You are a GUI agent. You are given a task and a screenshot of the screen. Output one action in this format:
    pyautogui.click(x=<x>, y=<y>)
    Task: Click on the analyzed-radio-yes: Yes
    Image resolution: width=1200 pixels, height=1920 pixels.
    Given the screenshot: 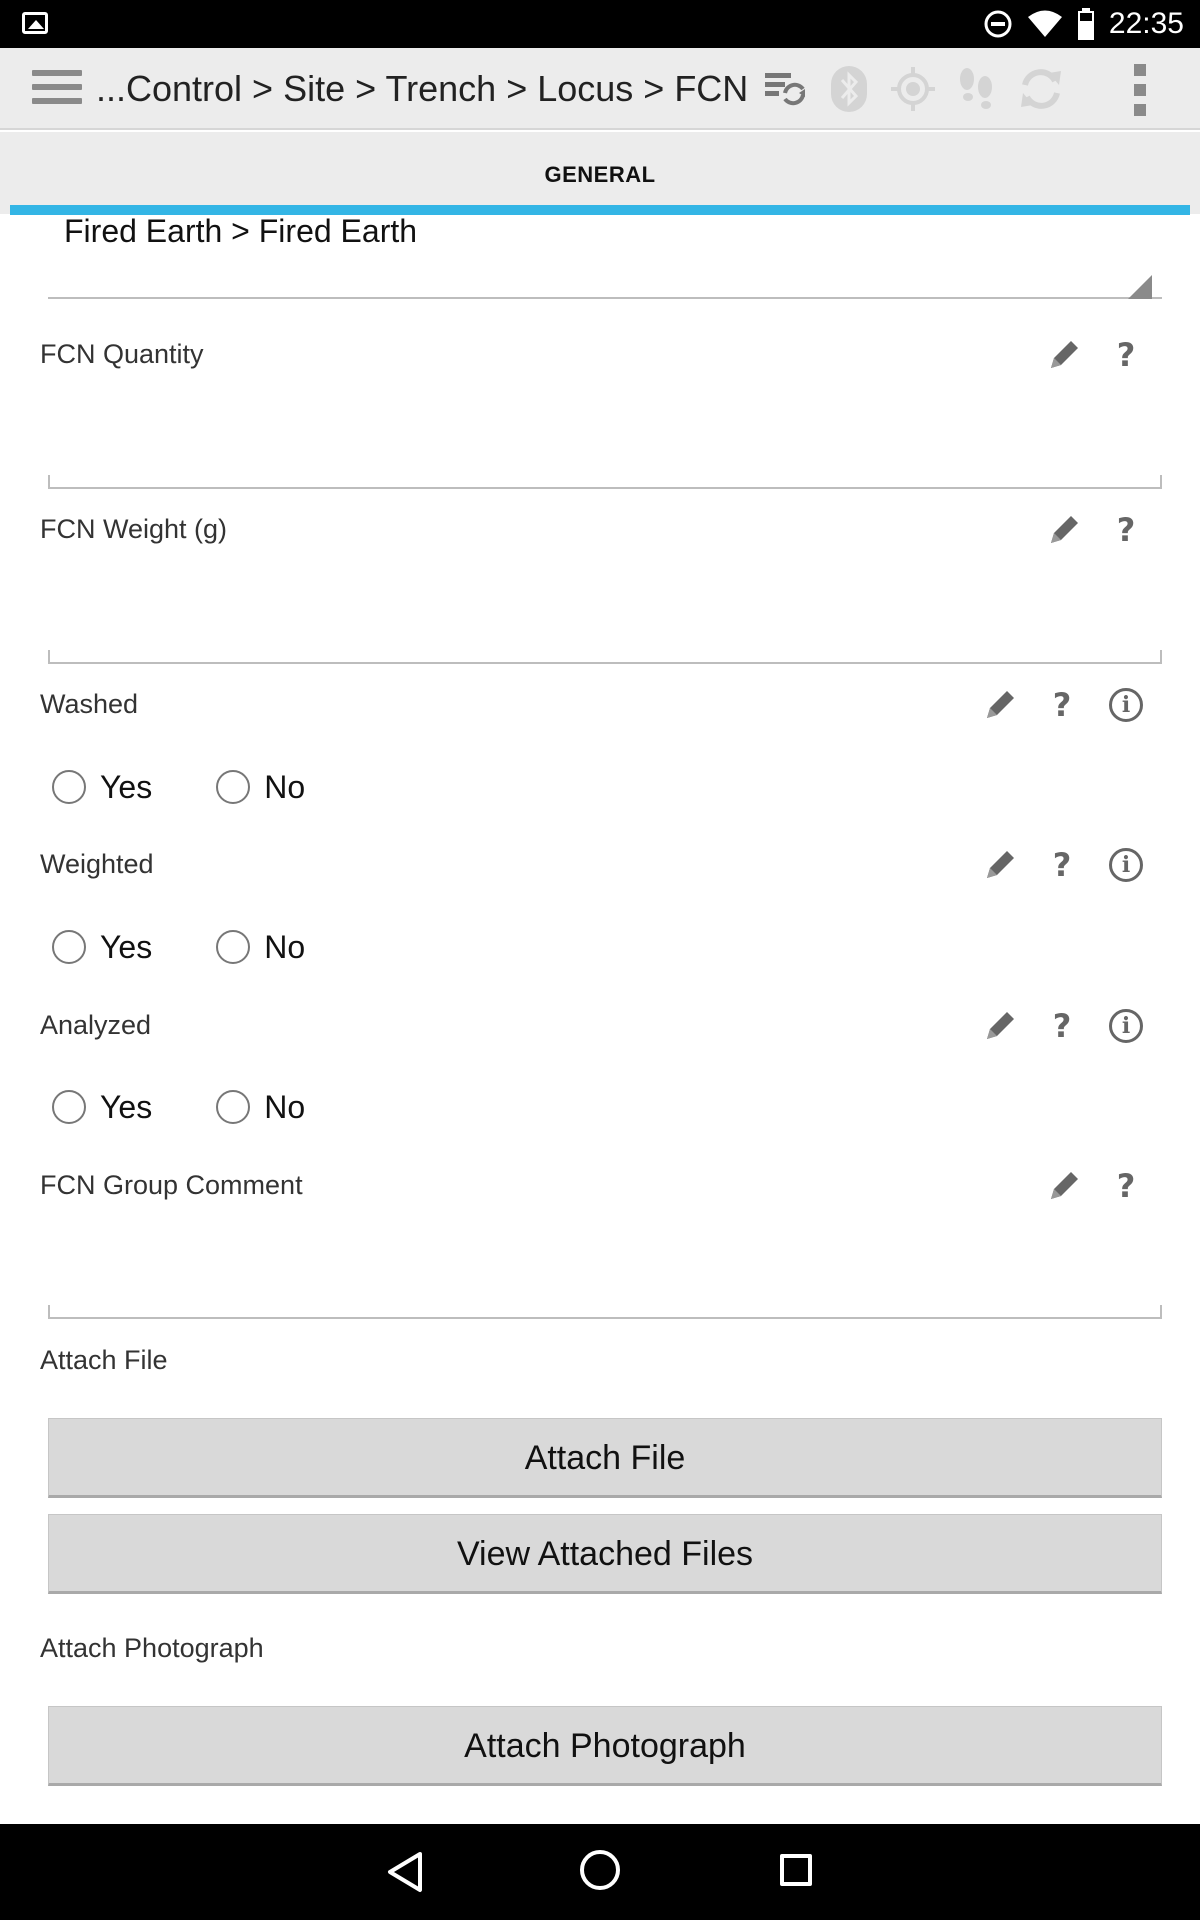 What is the action you would take?
    pyautogui.click(x=102, y=1107)
    